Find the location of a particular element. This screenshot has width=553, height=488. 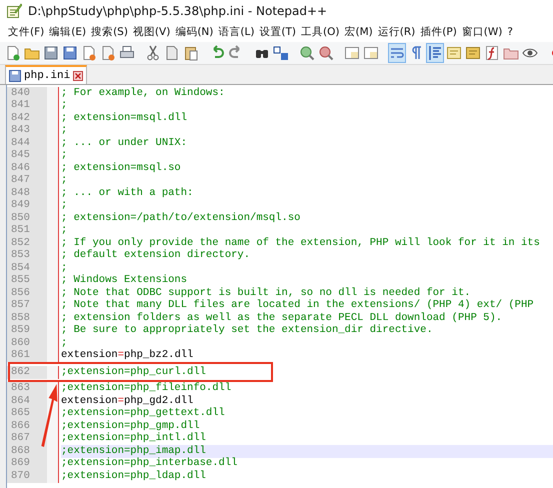

comment-line: ; extension=msql.so is located at coordinates (121, 168).